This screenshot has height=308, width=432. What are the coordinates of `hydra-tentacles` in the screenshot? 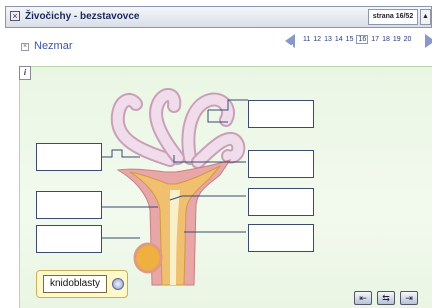 It's located at (178, 128).